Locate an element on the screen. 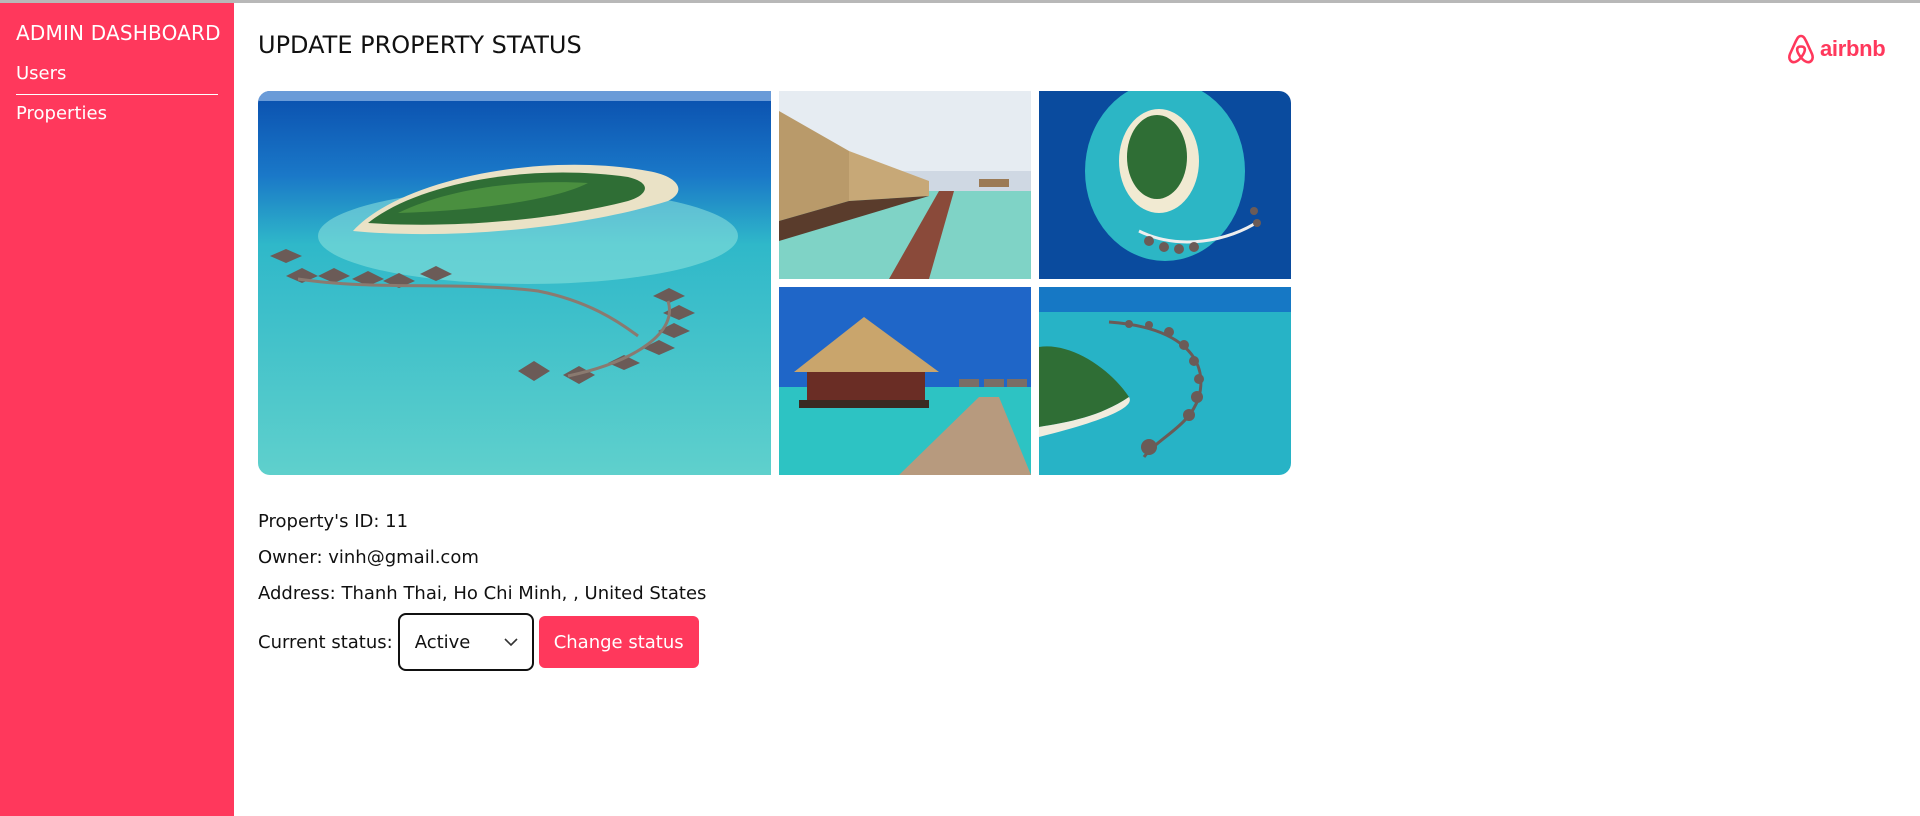 This screenshot has width=1920, height=816. island-resort-aerial-photo is located at coordinates (514, 283).